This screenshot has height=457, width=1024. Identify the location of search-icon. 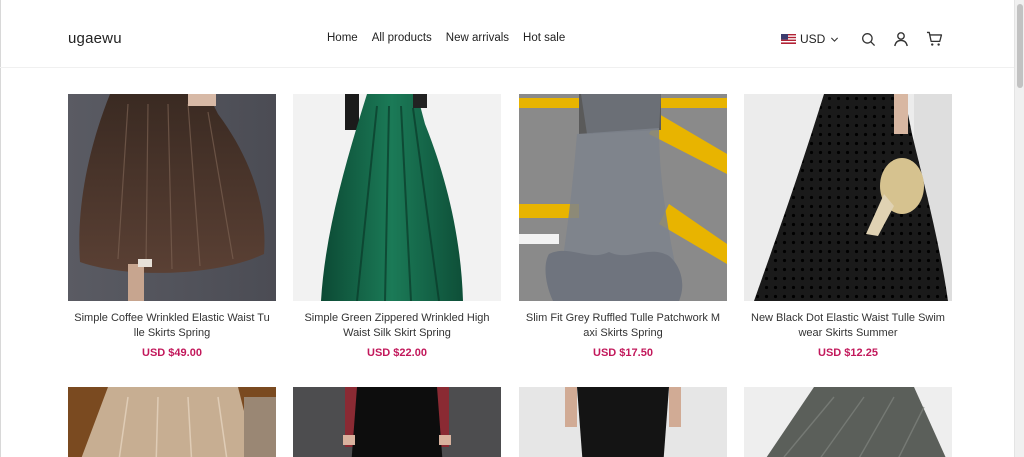
(868, 39).